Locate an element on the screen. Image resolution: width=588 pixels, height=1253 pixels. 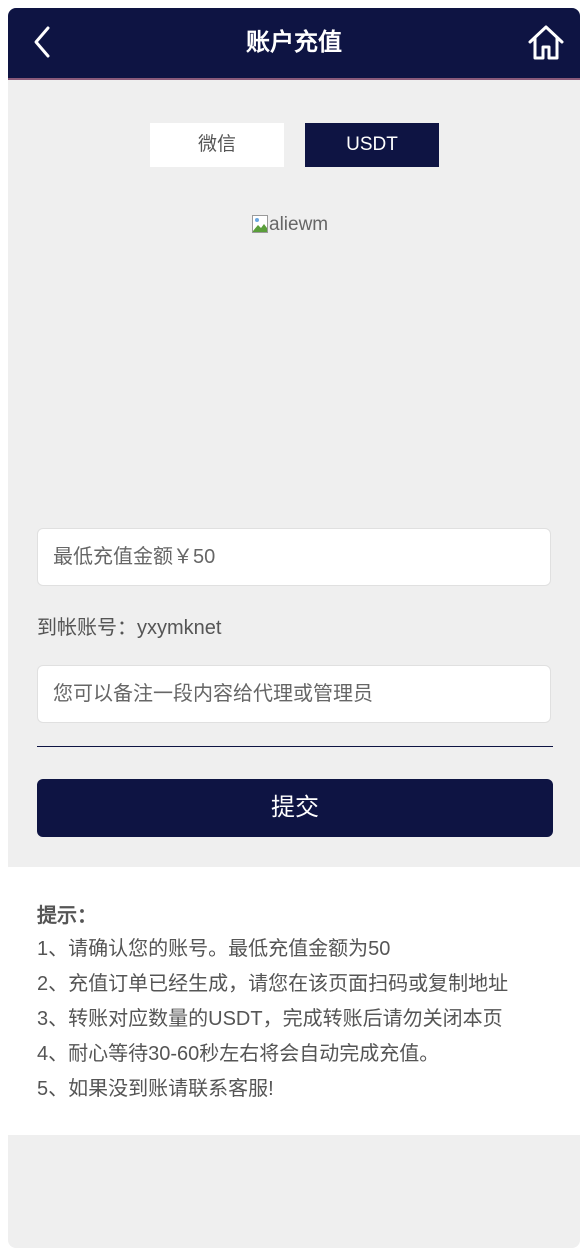
tip-item: 3、转账对应数量的USDT，完成转账后请勿关闭本页 is located at coordinates (270, 1019).